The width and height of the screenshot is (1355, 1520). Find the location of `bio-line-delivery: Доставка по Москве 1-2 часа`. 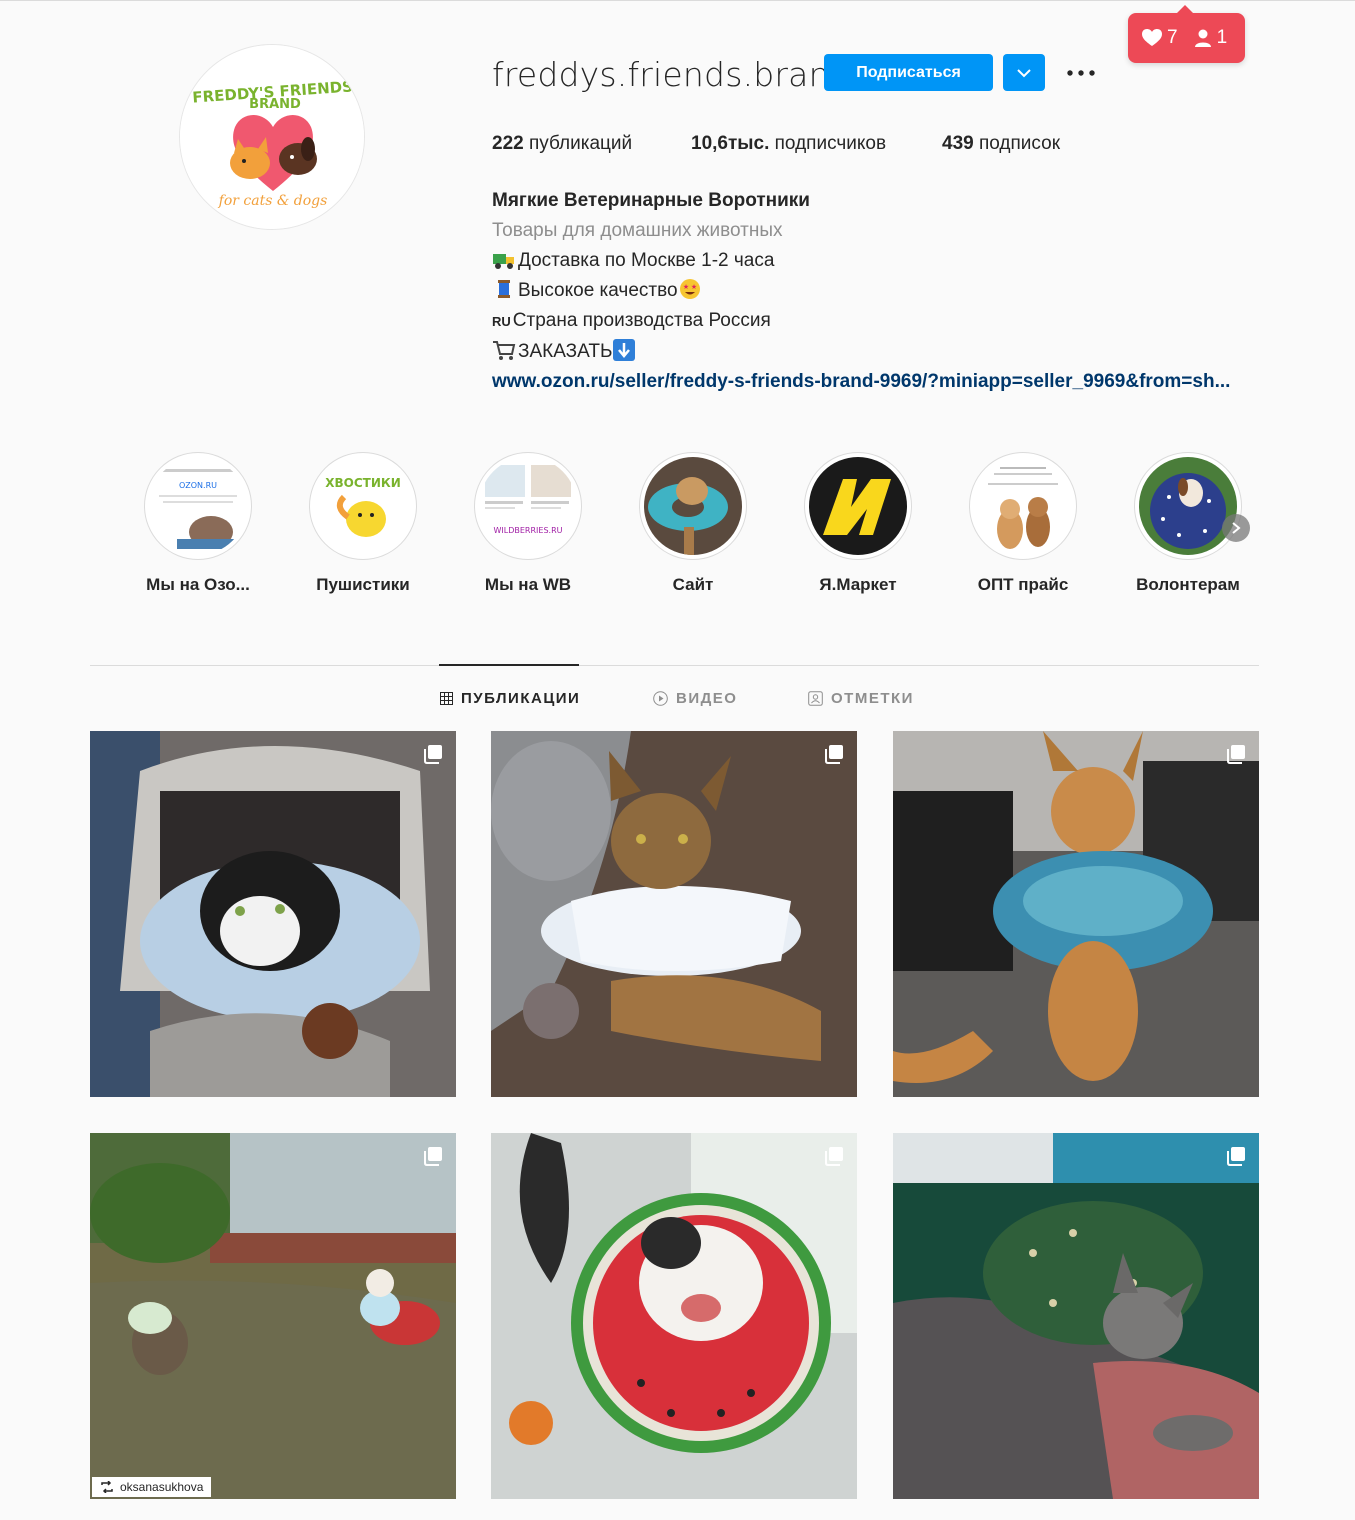

bio-line-delivery: Доставка по Москве 1-2 часа is located at coordinates (861, 261).